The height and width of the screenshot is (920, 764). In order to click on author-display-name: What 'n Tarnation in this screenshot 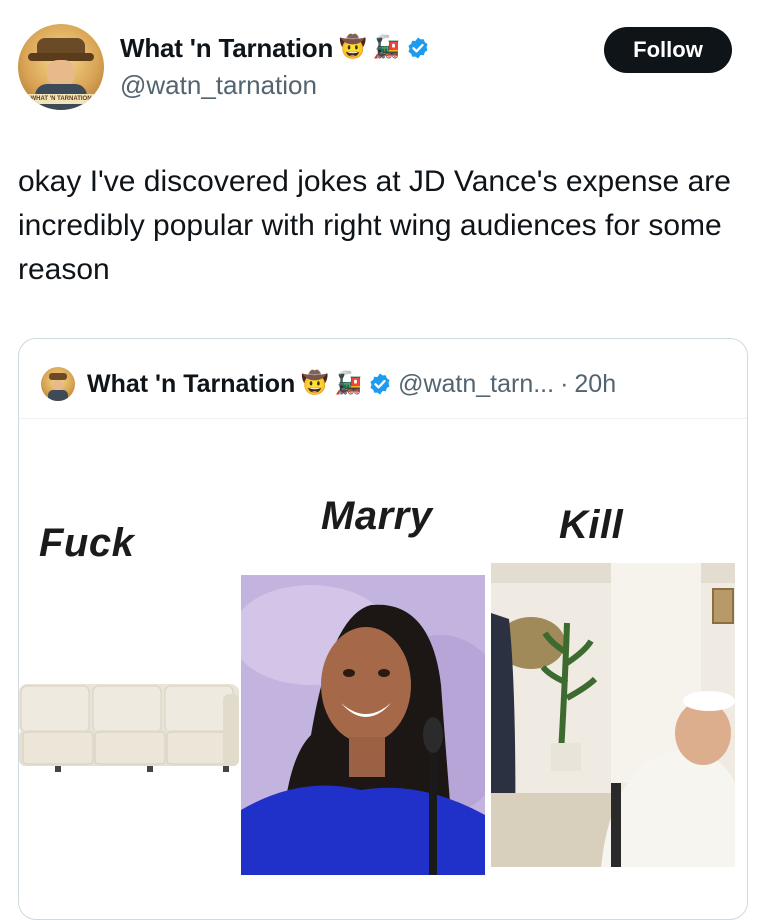, I will do `click(226, 48)`.